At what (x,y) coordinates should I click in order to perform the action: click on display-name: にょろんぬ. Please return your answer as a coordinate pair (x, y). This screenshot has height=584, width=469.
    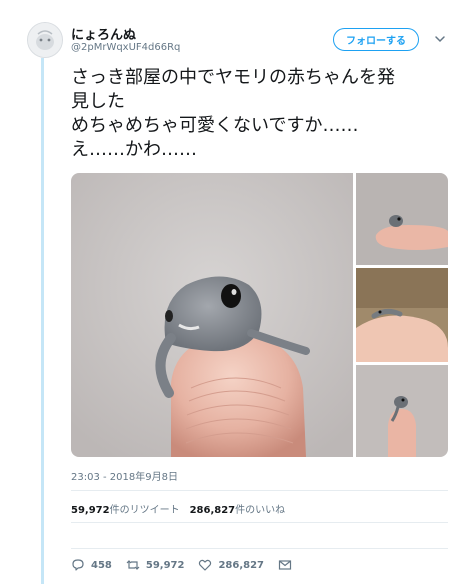
    Looking at the image, I should click on (103, 33).